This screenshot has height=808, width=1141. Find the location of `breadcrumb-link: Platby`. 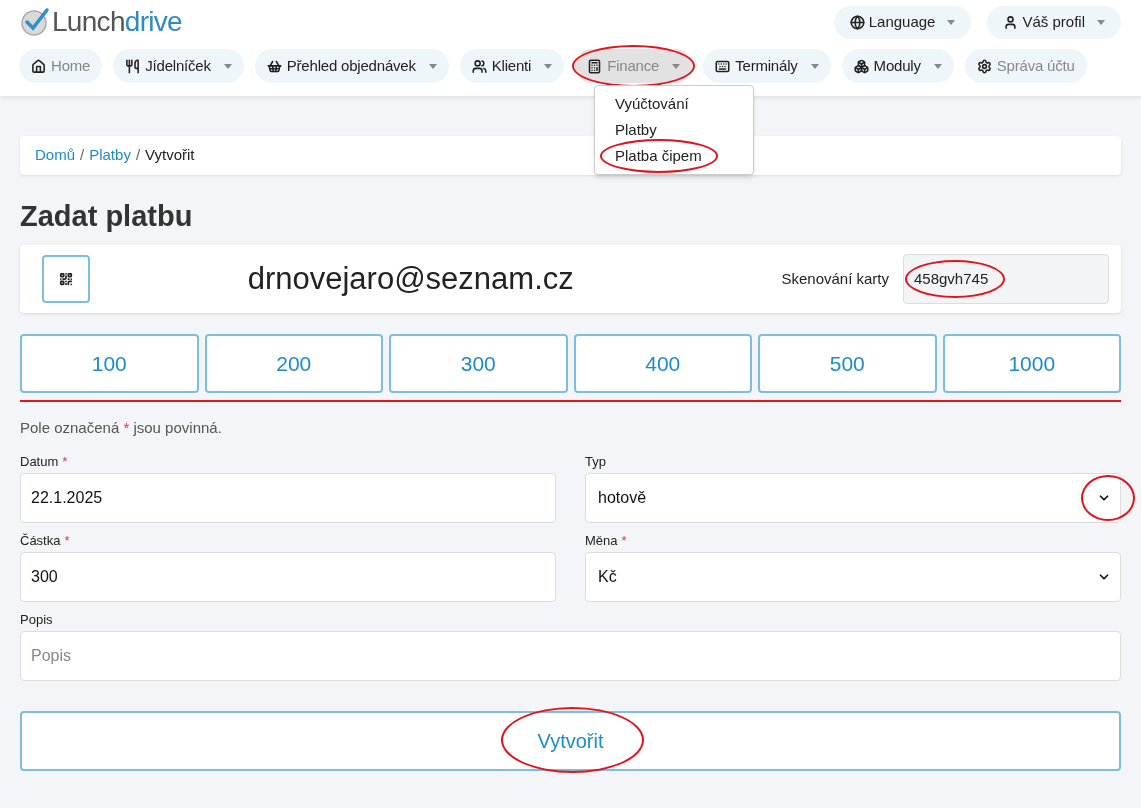

breadcrumb-link: Platby is located at coordinates (110, 155).